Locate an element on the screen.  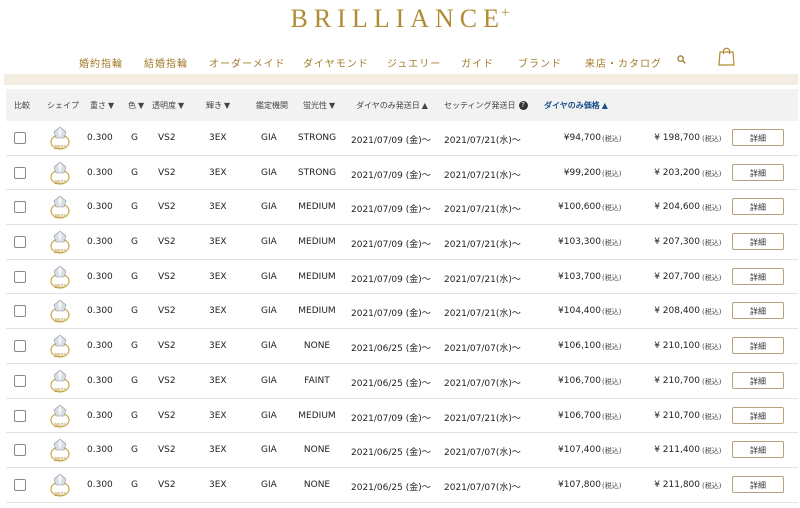
diamond-price-cell: ¥100,600 is located at coordinates (579, 207).